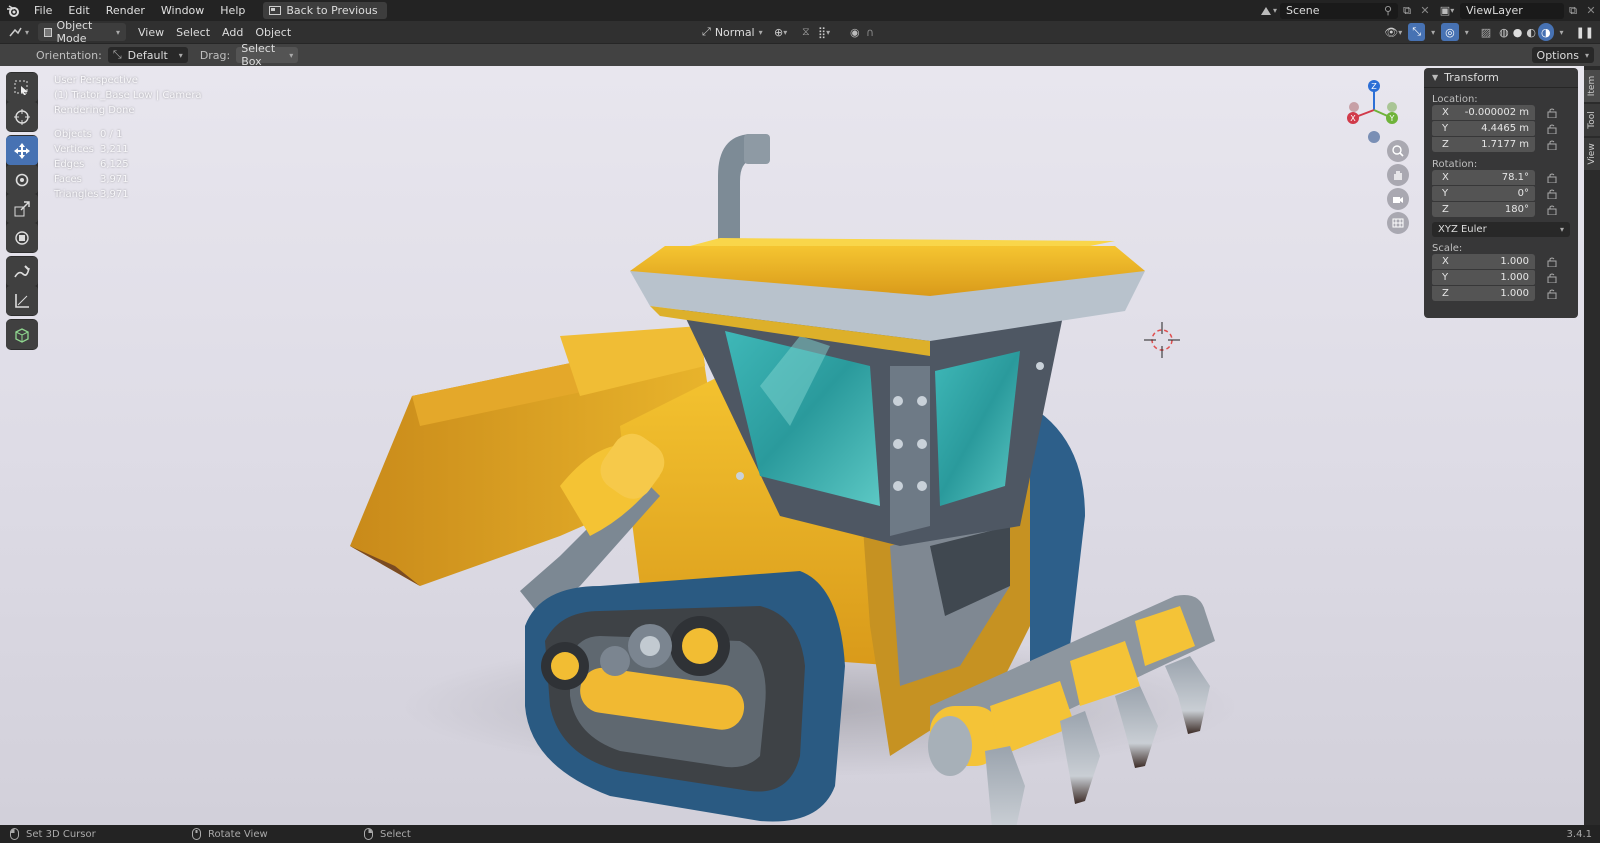 This screenshot has width=1600, height=843. What do you see at coordinates (1592, 154) in the screenshot?
I see `tab-view: View` at bounding box center [1592, 154].